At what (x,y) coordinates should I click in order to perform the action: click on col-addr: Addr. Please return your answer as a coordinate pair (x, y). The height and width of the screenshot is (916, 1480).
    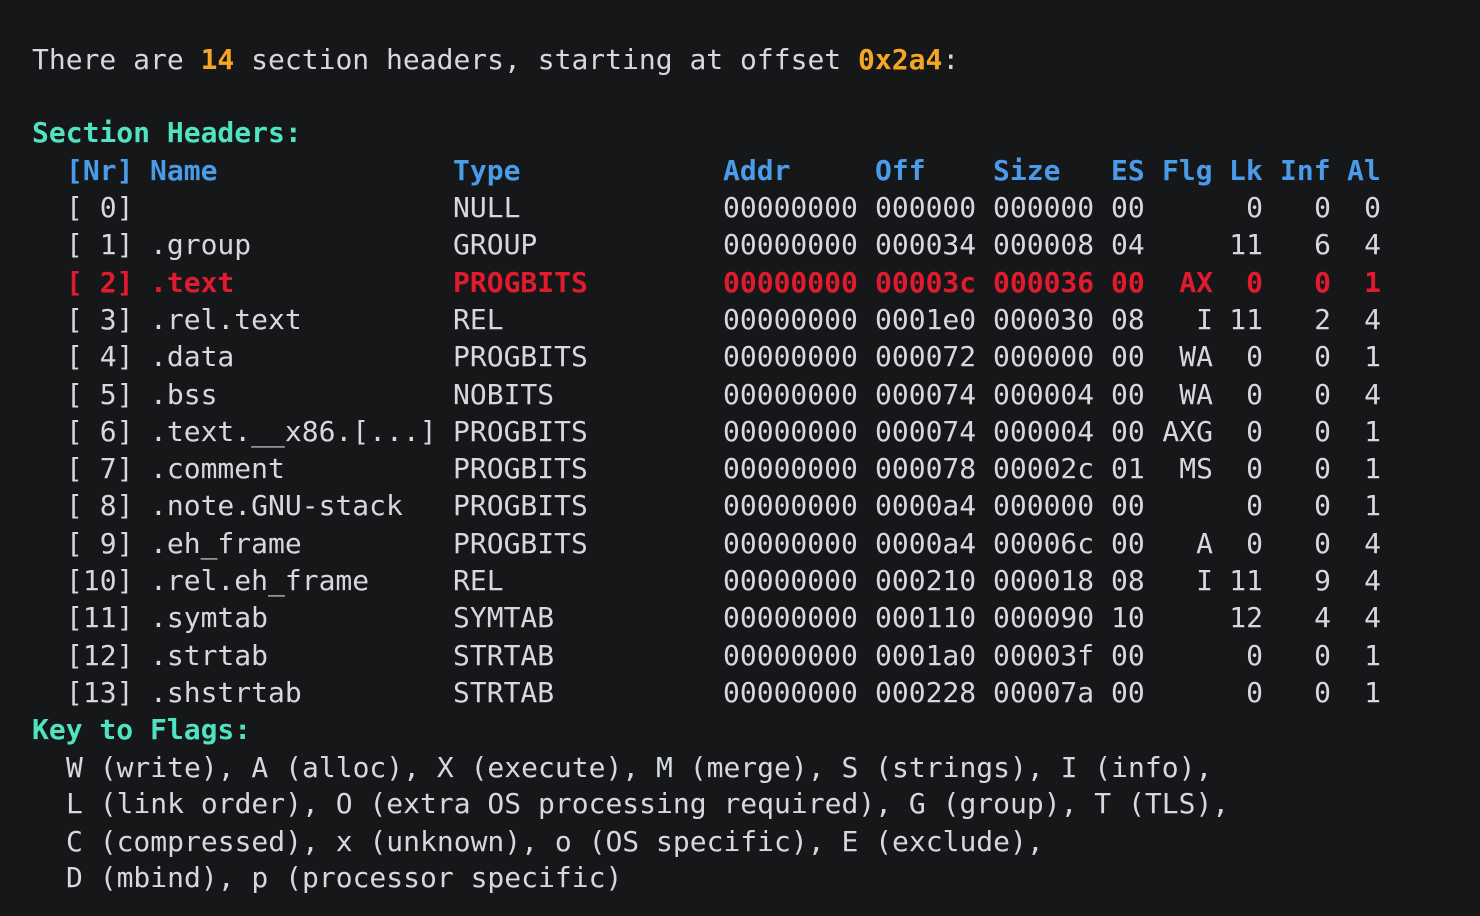
    Looking at the image, I should click on (757, 170).